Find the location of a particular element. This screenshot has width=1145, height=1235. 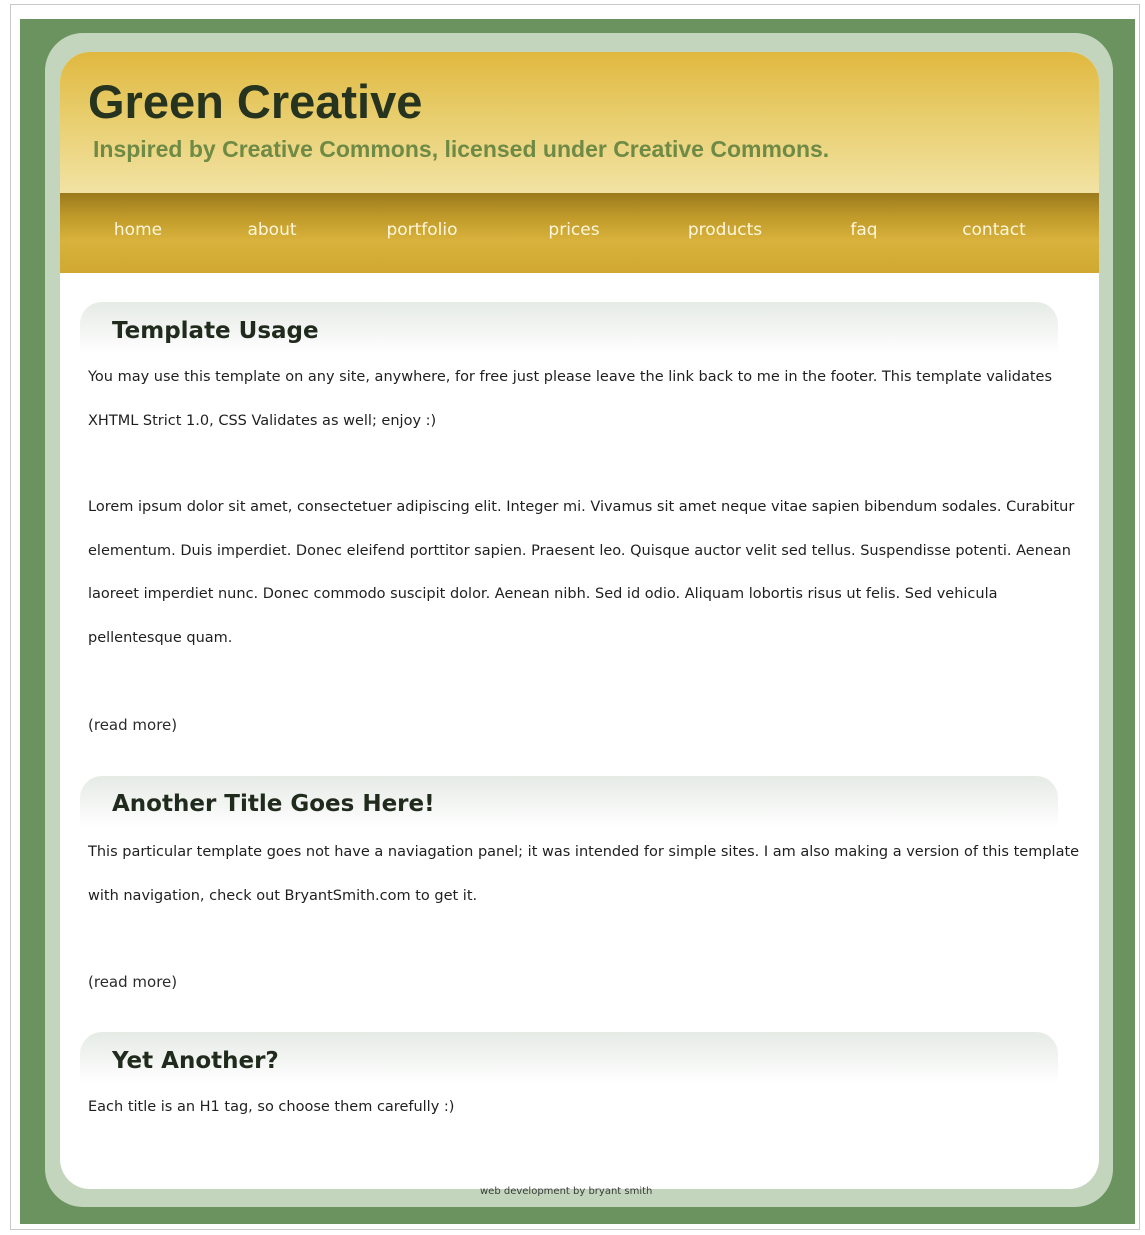

nav-about: about is located at coordinates (271, 230).